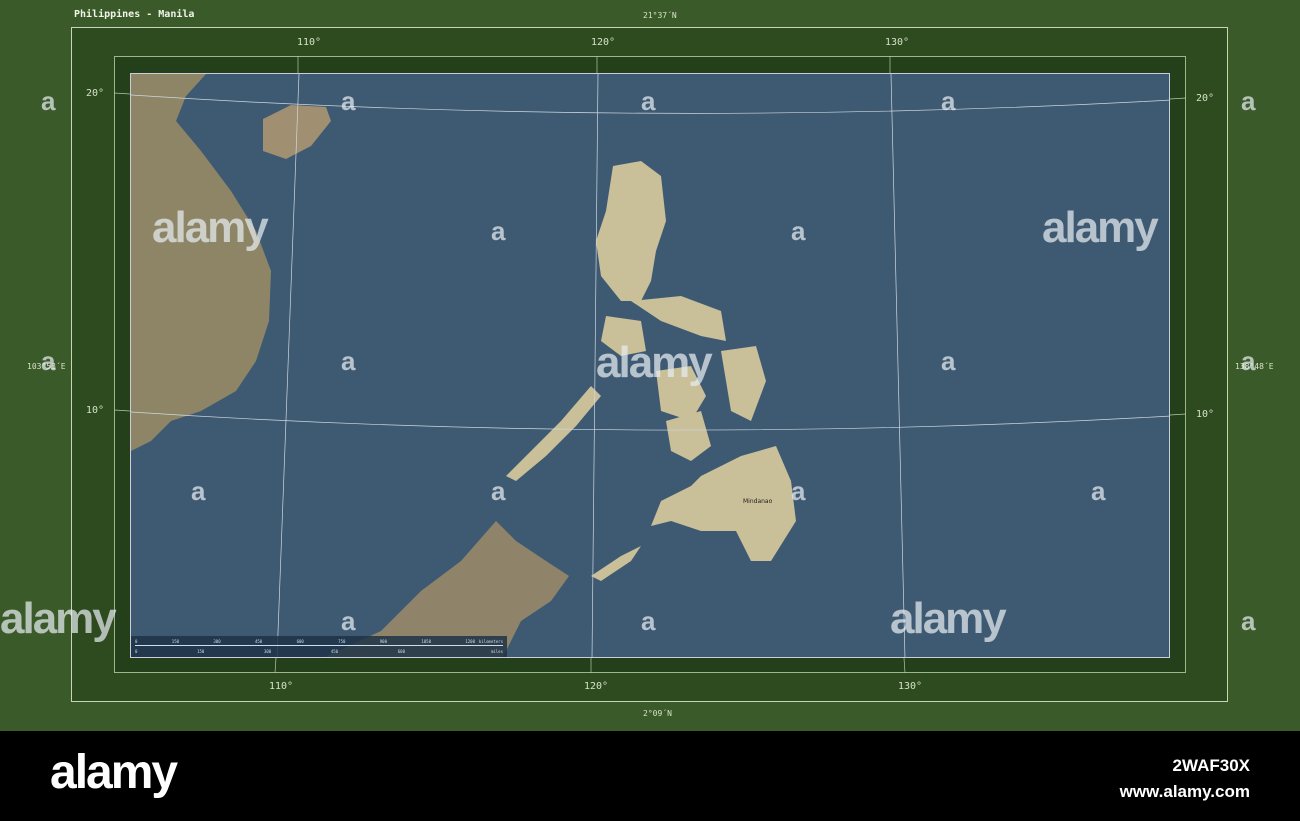 The image size is (1300, 821). Describe the element at coordinates (114, 772) in the screenshot. I see `alamy-logo: alamy` at that location.